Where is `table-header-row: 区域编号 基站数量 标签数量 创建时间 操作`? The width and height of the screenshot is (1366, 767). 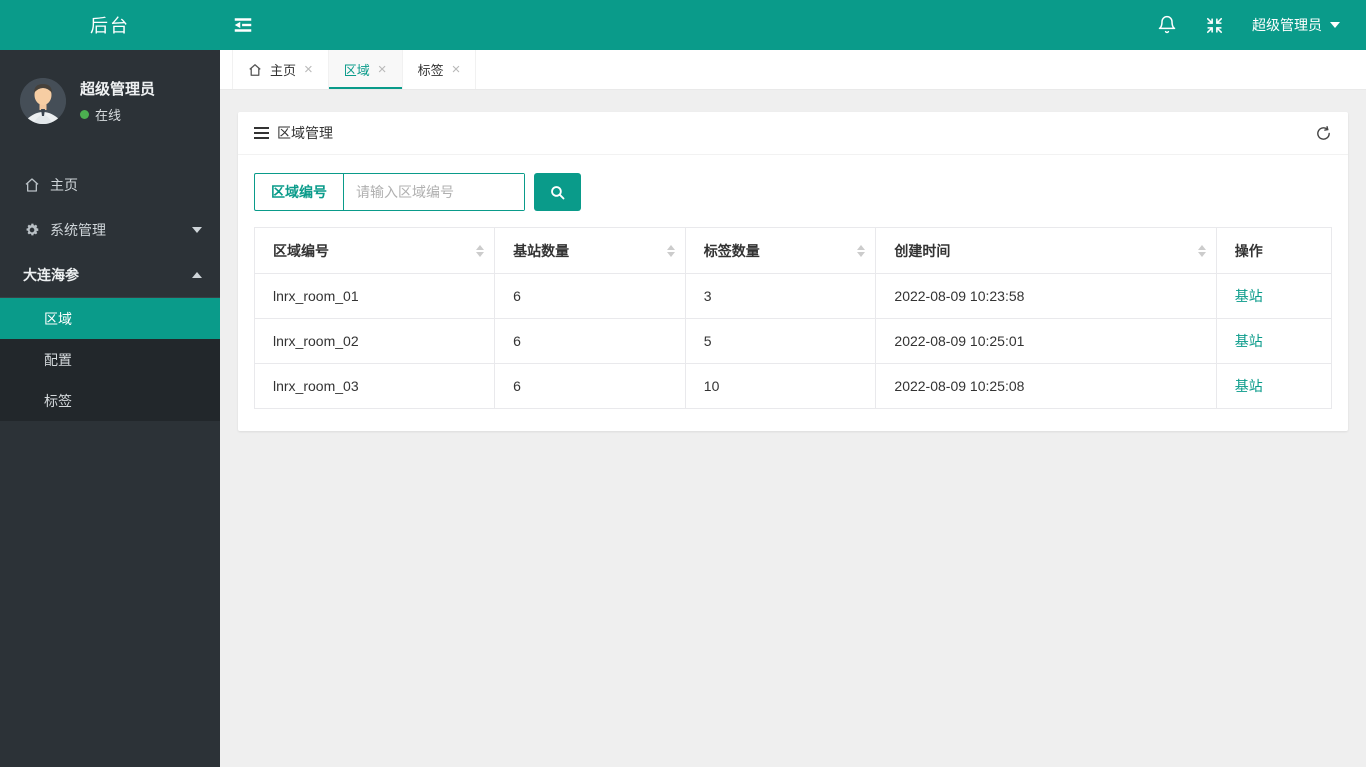
table-header-row: 区域编号 基站数量 标签数量 创建时间 操作 is located at coordinates (793, 250).